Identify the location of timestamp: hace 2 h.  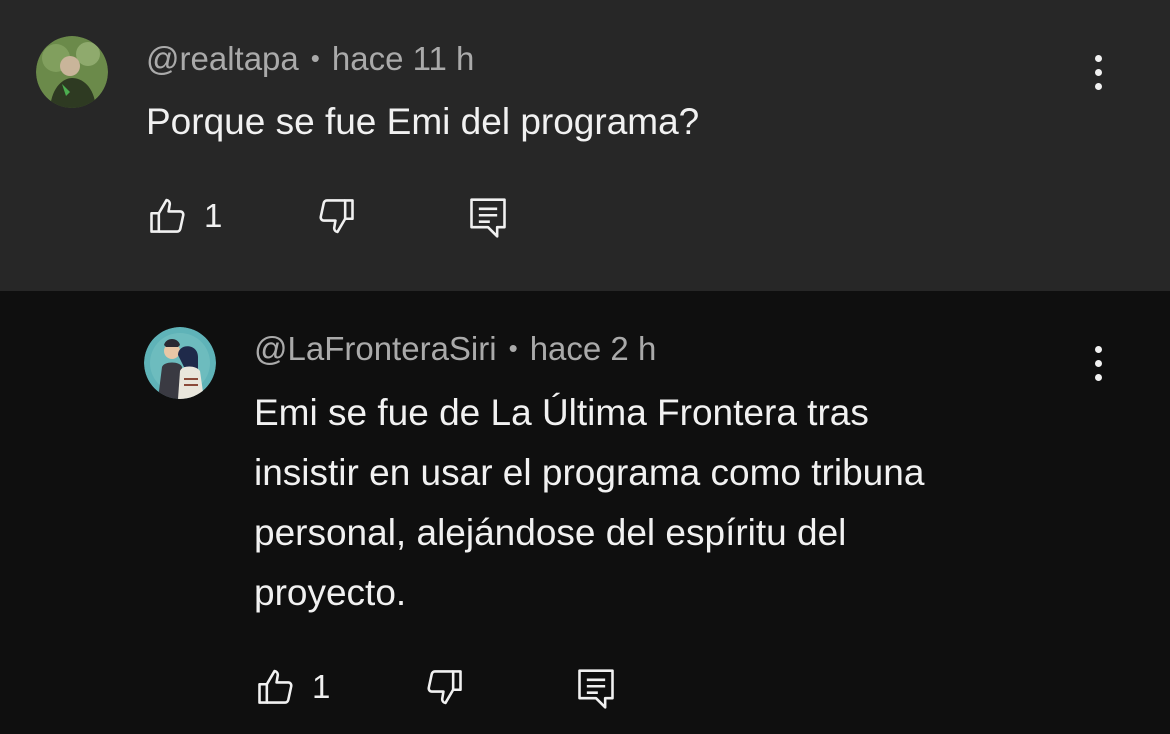
(593, 348).